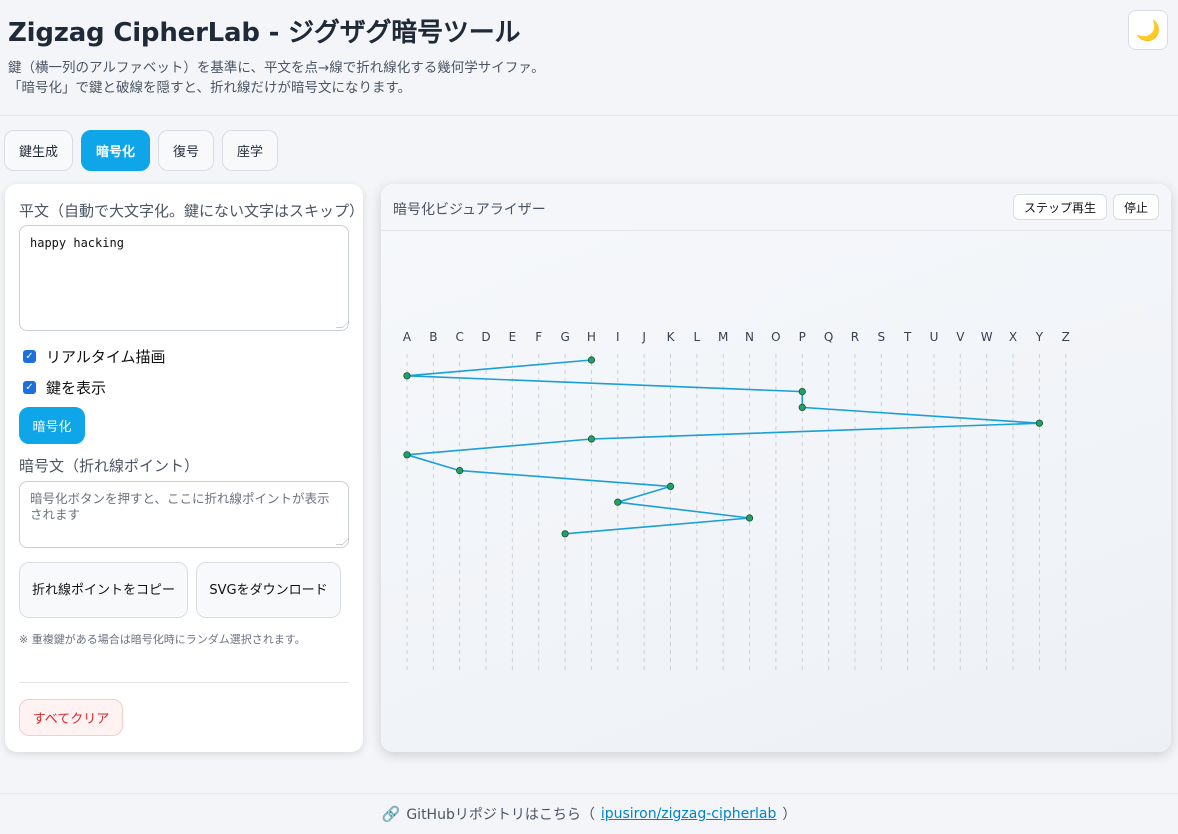 The width and height of the screenshot is (1178, 834). What do you see at coordinates (109, 466) in the screenshot?
I see `ciphertext-label: 暗号文（折れ線ポイント）` at bounding box center [109, 466].